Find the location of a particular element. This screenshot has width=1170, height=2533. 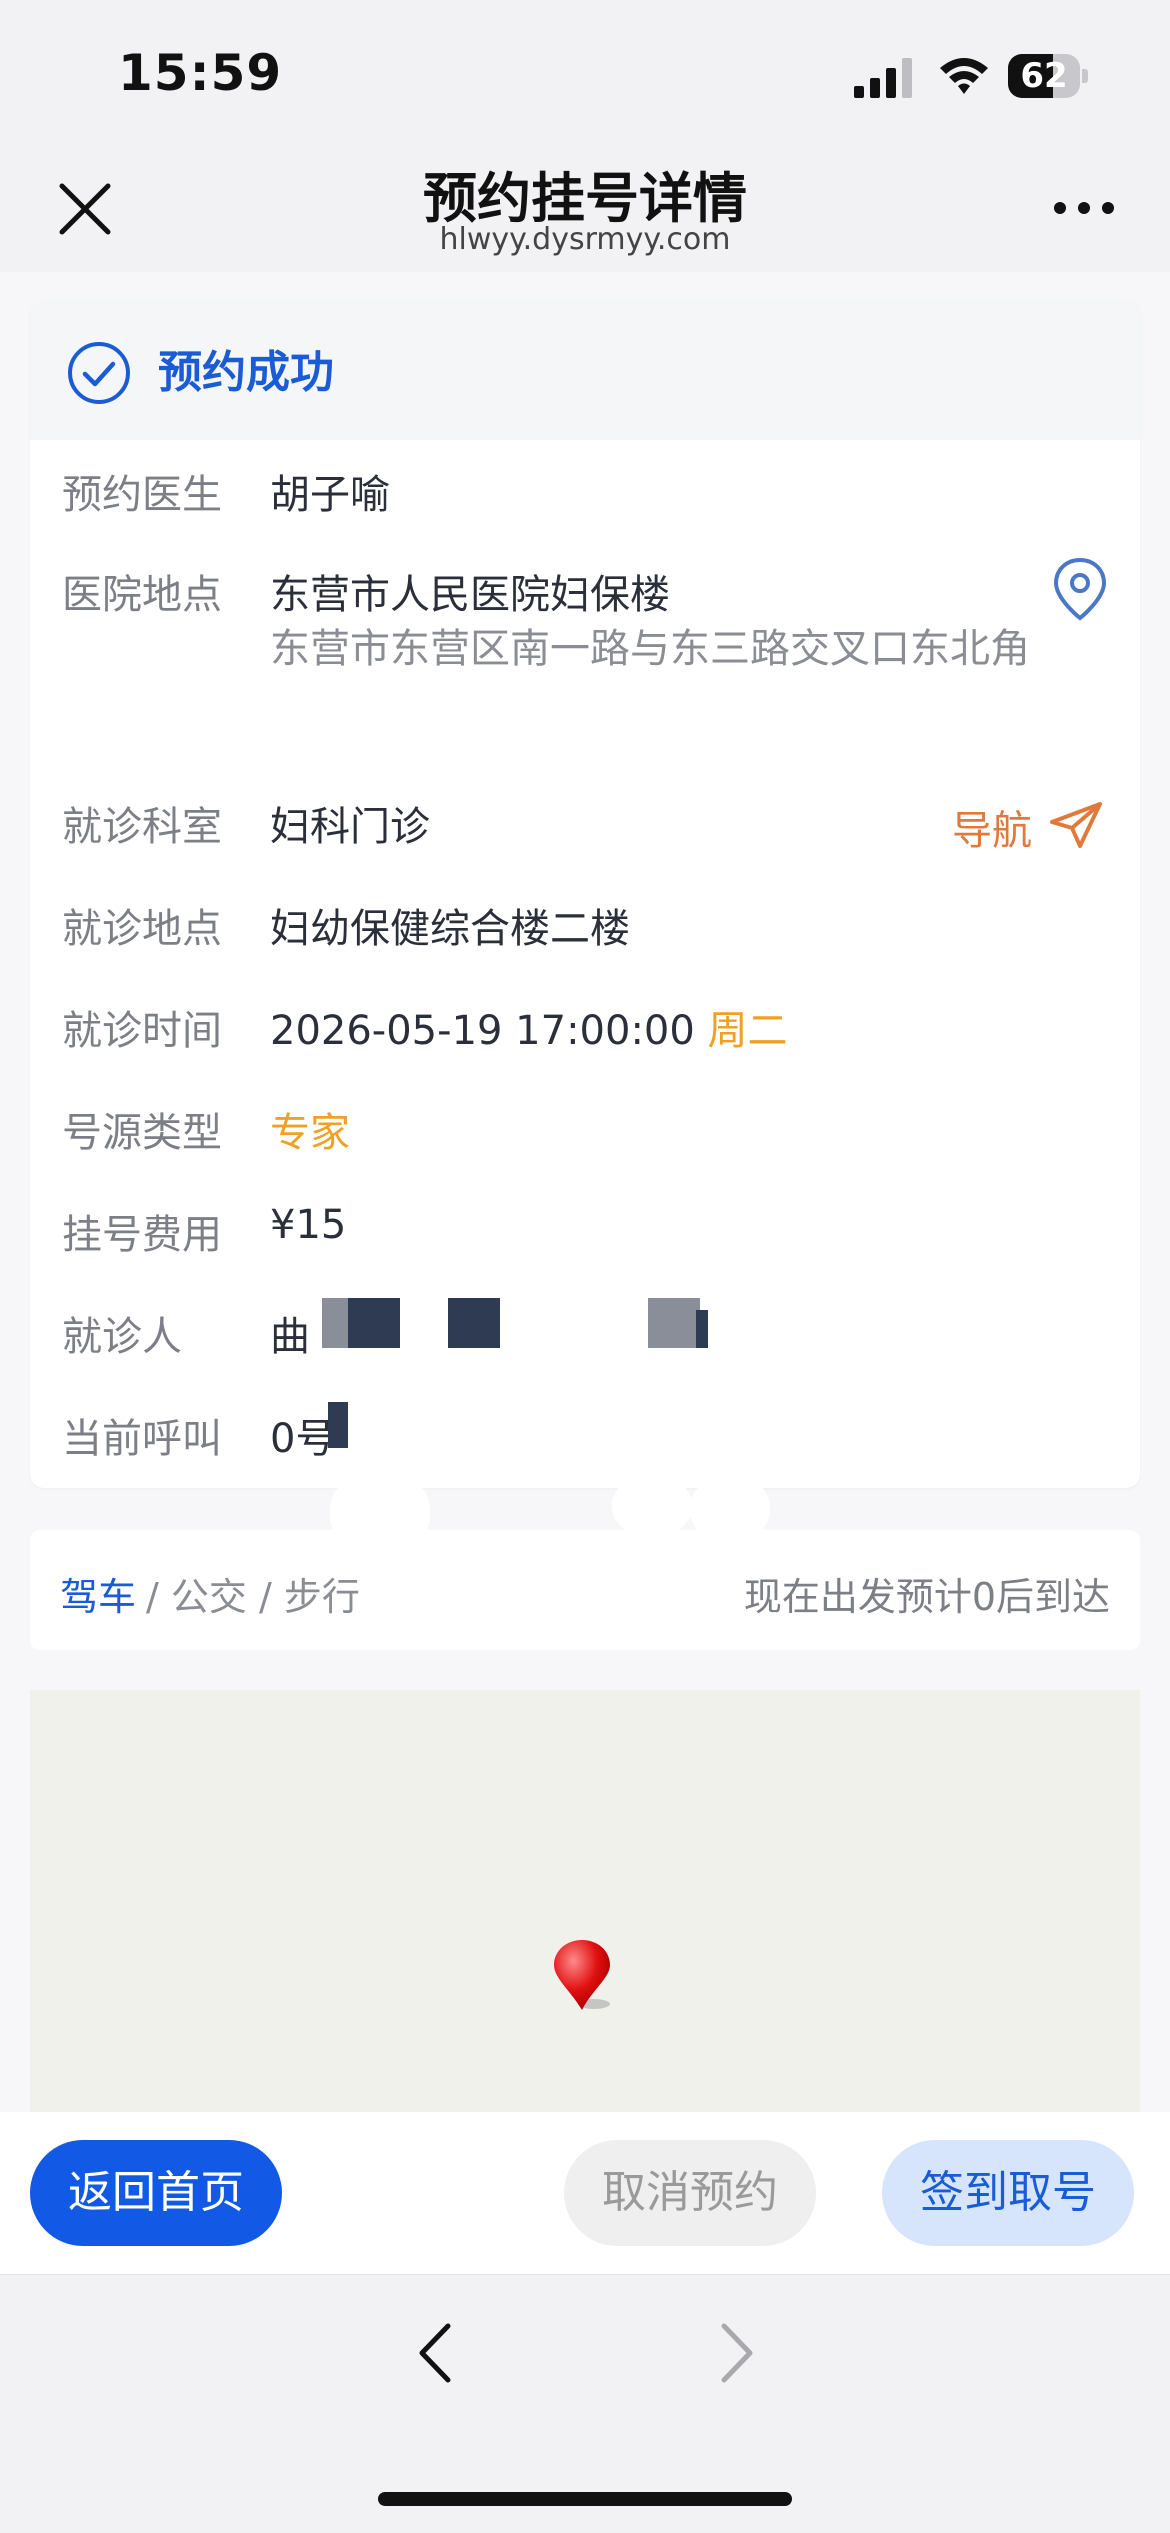

location-pin-icon is located at coordinates (1080, 589).